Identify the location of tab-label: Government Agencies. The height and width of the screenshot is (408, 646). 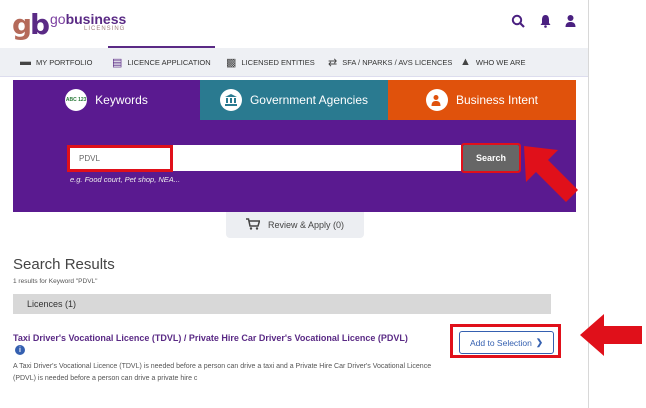
(309, 100).